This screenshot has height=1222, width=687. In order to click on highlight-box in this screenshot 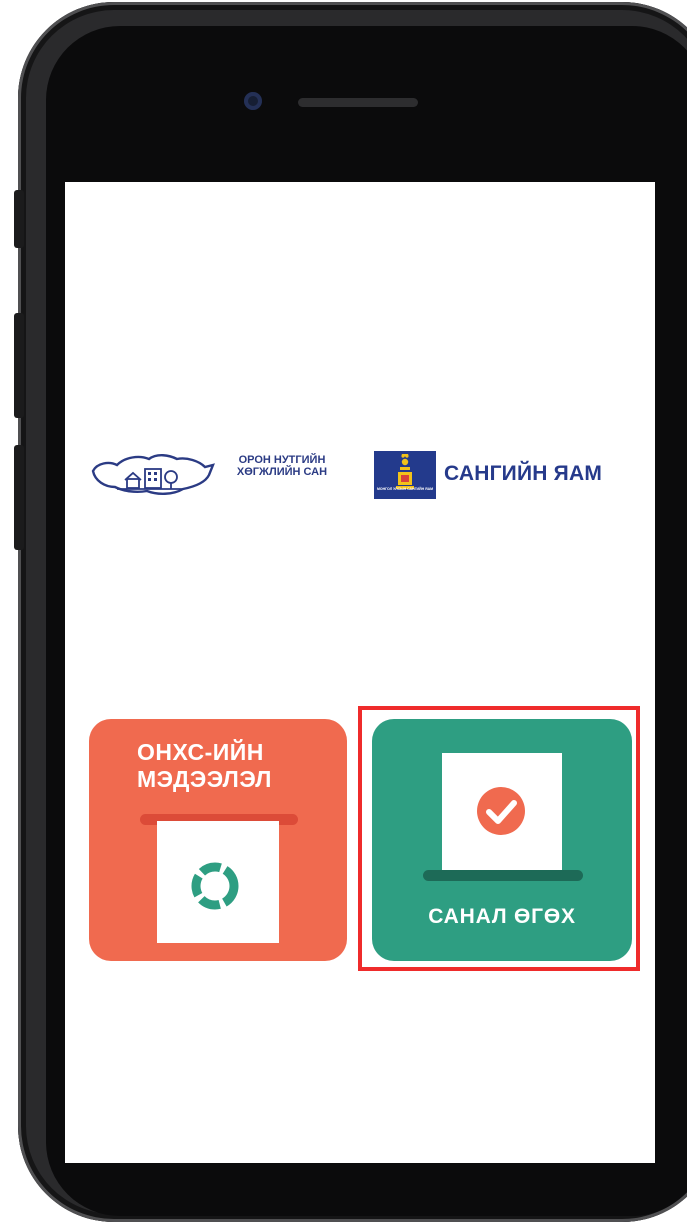, I will do `click(499, 838)`.